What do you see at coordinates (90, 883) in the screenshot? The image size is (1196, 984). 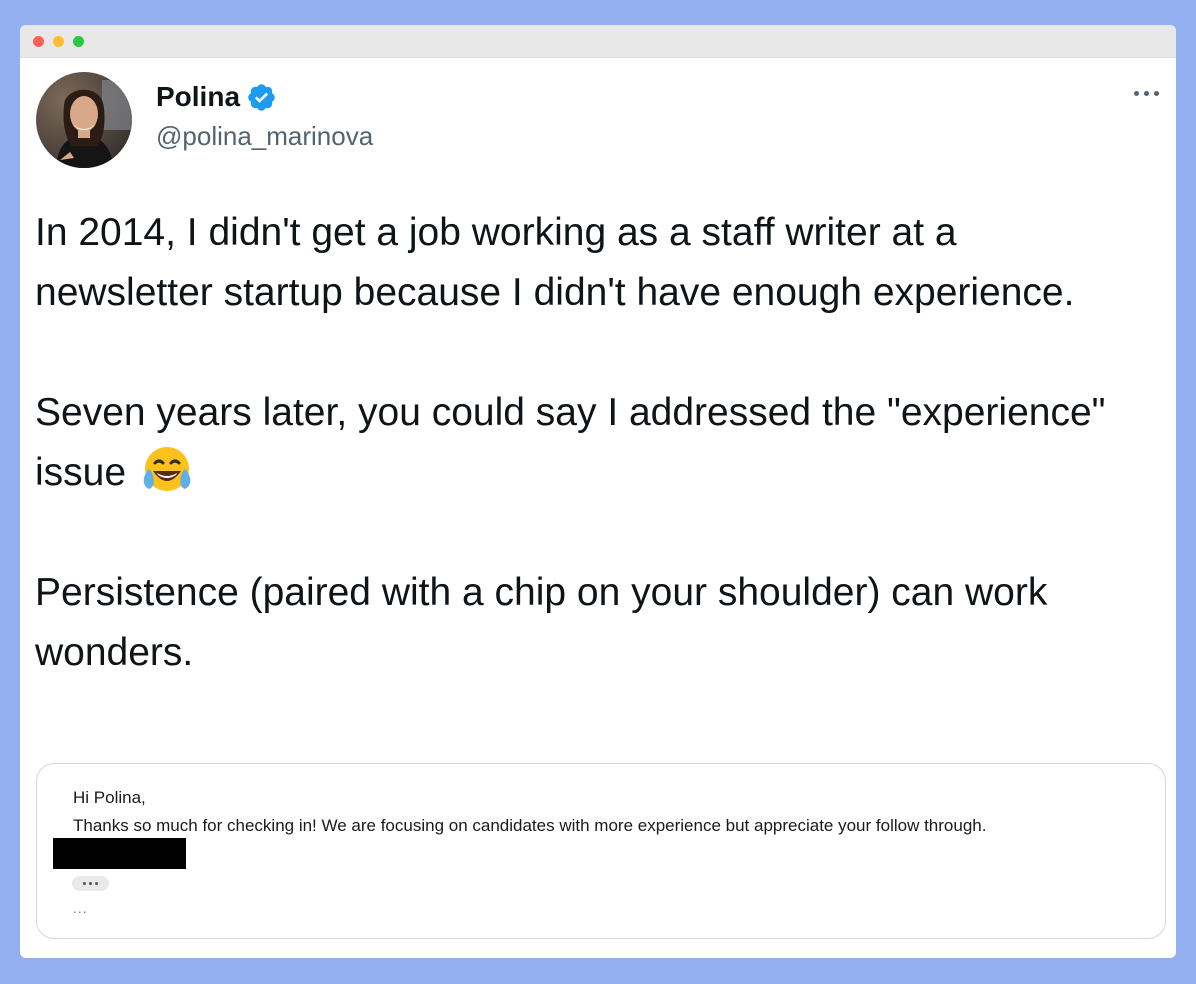 I see `expand-quoted-text-icon` at bounding box center [90, 883].